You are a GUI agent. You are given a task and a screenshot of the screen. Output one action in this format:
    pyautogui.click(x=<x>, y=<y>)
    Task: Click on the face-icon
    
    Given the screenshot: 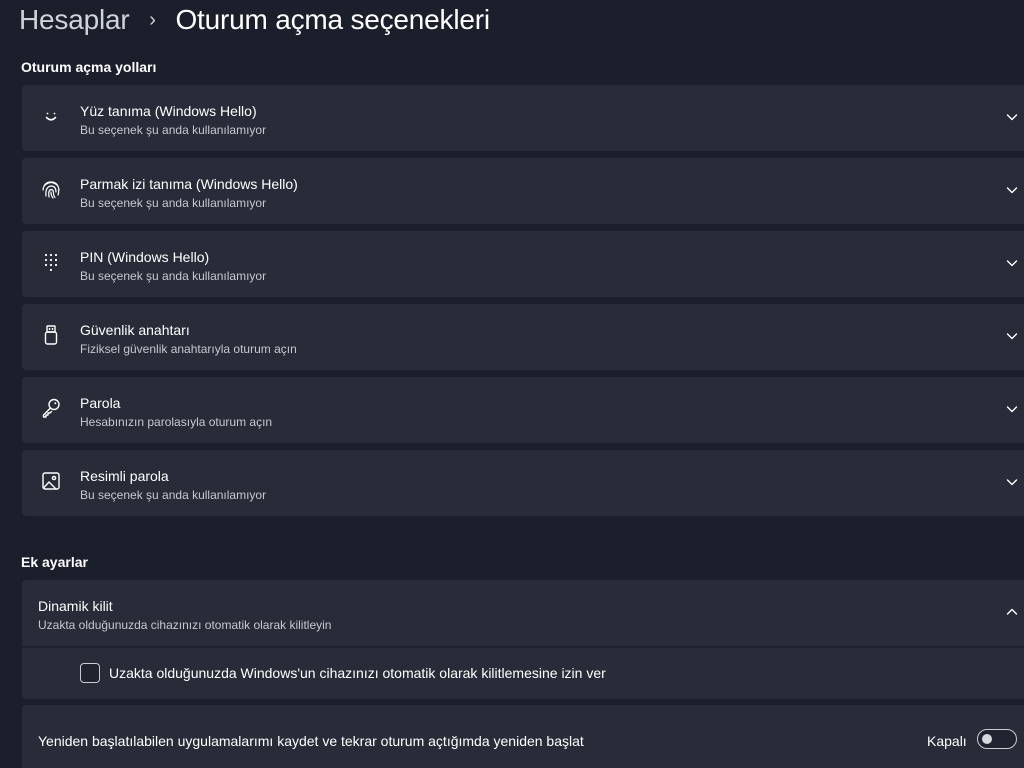 What is the action you would take?
    pyautogui.click(x=51, y=116)
    